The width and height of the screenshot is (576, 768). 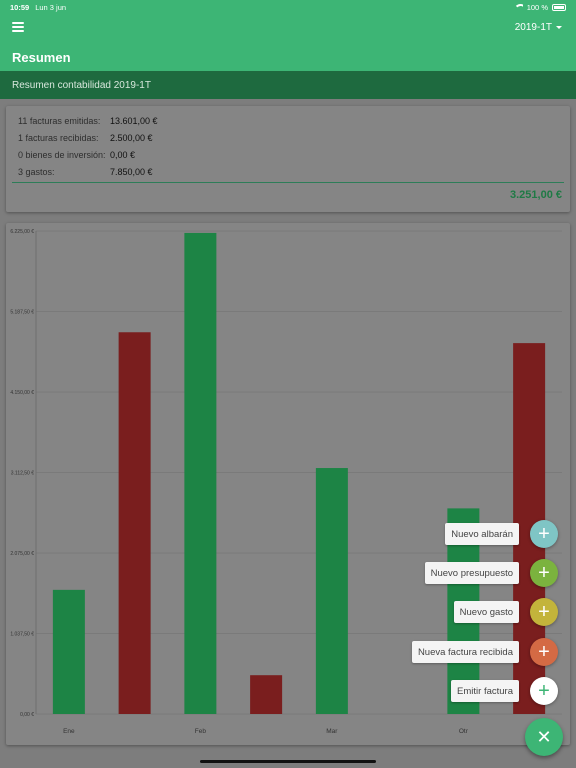 What do you see at coordinates (20, 7) in the screenshot?
I see `status-time: 10:59` at bounding box center [20, 7].